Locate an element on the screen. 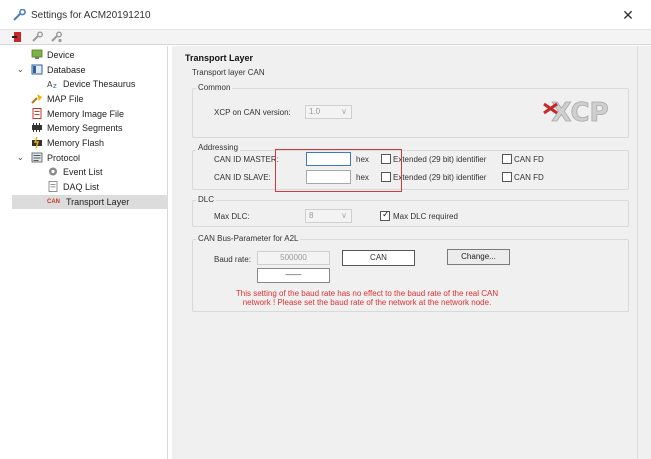 The height and width of the screenshot is (459, 651). slave-can-fd-checkbox is located at coordinates (507, 177).